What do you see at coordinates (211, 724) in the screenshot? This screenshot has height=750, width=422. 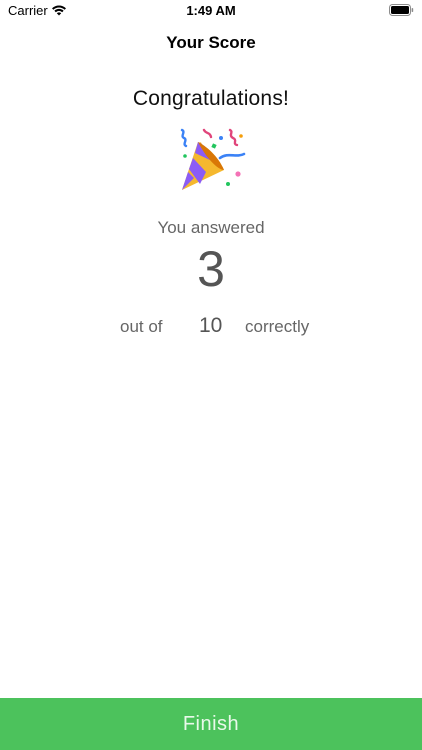 I see `finish-button: Finish` at bounding box center [211, 724].